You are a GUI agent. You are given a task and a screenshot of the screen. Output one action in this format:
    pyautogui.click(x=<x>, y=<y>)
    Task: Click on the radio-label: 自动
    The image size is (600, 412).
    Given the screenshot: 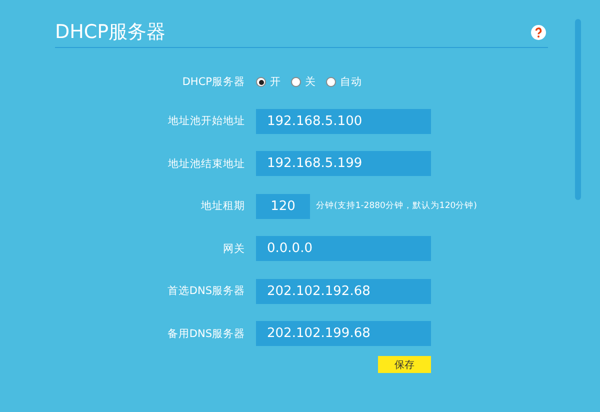 What is the action you would take?
    pyautogui.click(x=351, y=82)
    